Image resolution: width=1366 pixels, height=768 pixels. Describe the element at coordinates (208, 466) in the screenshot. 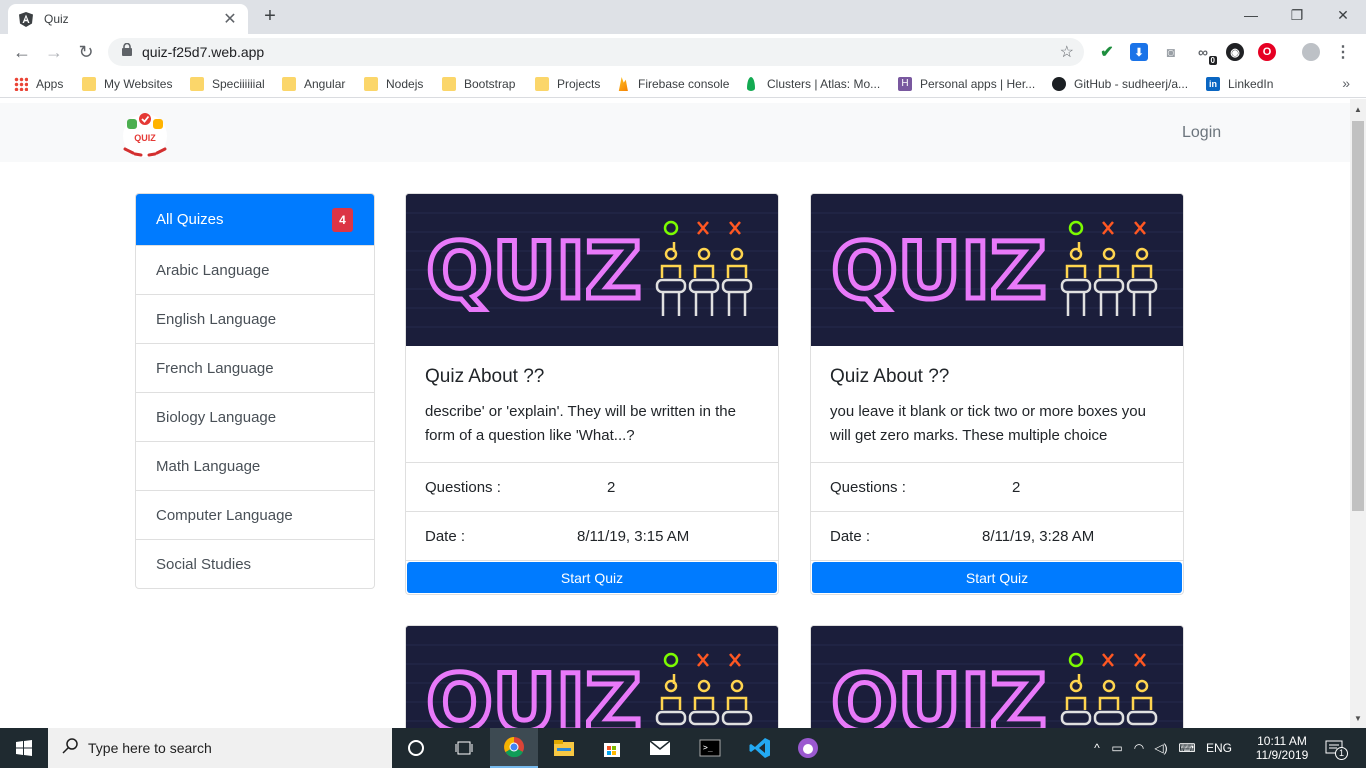

I see `category-label: Math Language` at that location.